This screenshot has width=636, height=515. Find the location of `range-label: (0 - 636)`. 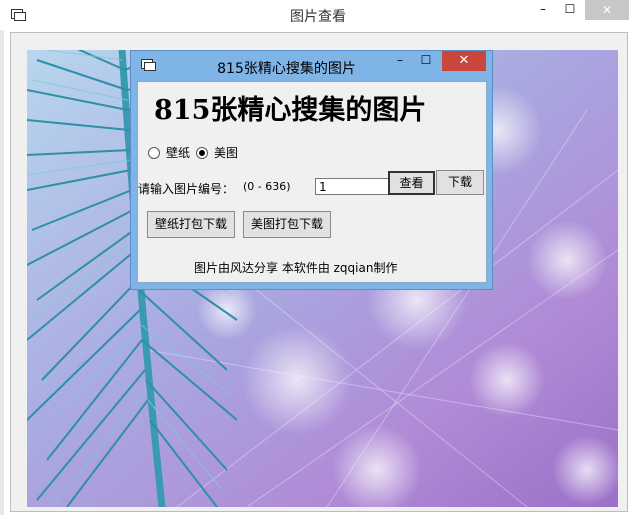

range-label: (0 - 636) is located at coordinates (267, 186).